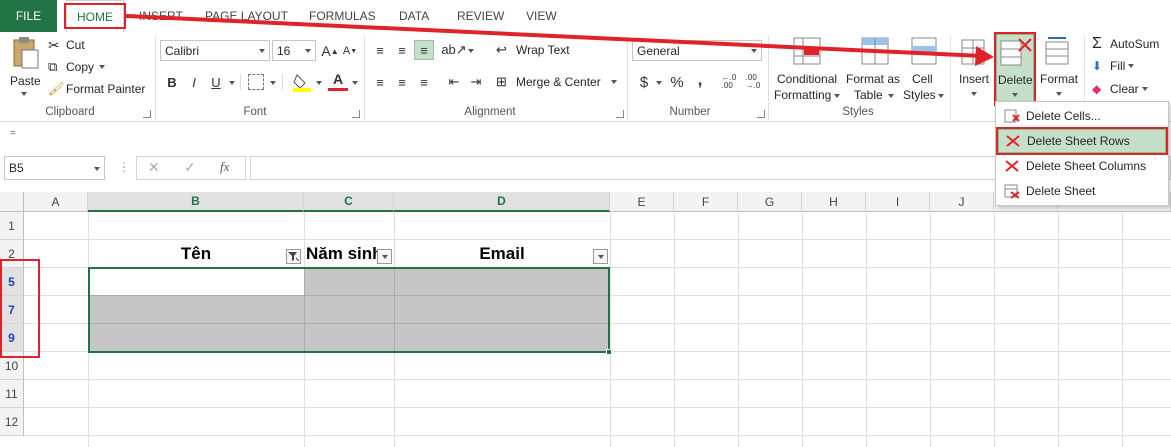  What do you see at coordinates (1012, 191) in the screenshot?
I see `delete-sheet-icon` at bounding box center [1012, 191].